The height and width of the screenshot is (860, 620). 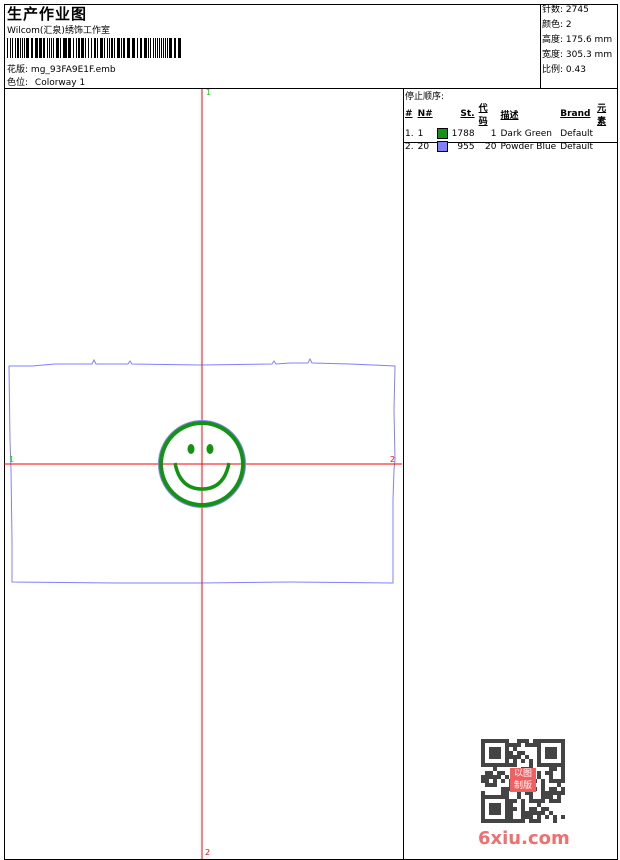 I want to click on qr-code: 以图制版, so click(x=523, y=781).